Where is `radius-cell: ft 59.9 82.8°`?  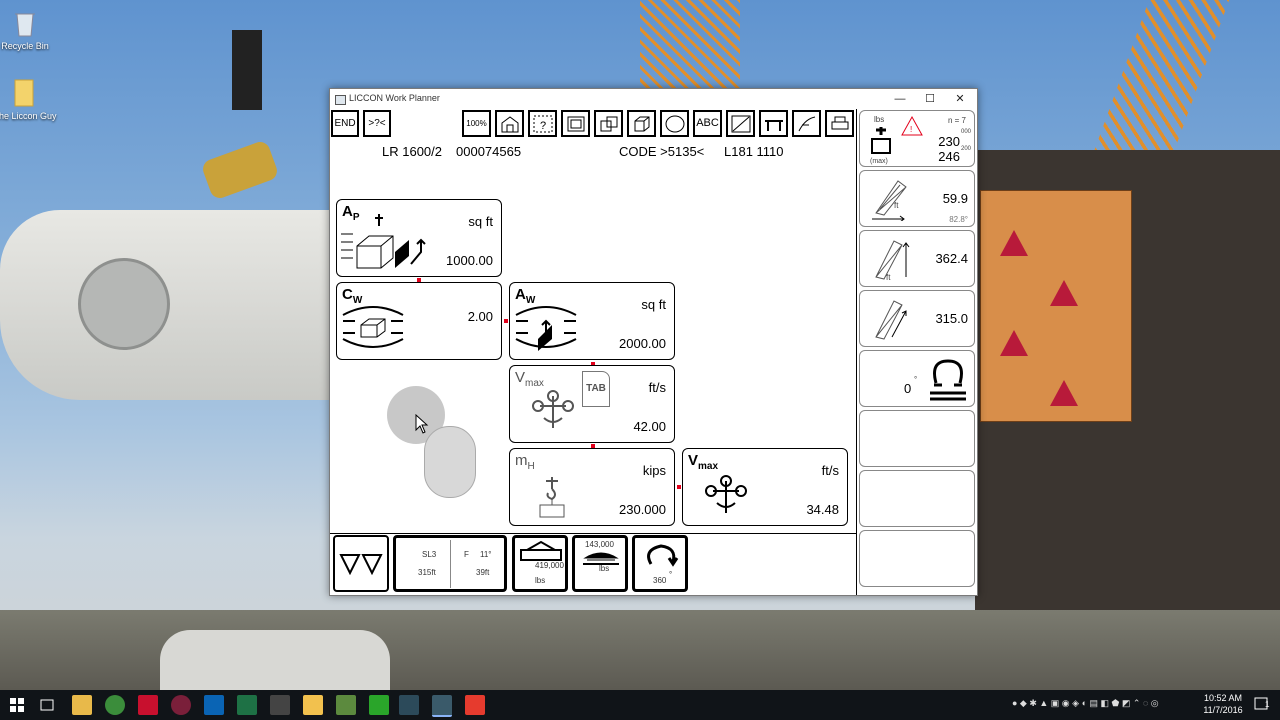
radius-cell: ft 59.9 82.8° is located at coordinates (917, 198).